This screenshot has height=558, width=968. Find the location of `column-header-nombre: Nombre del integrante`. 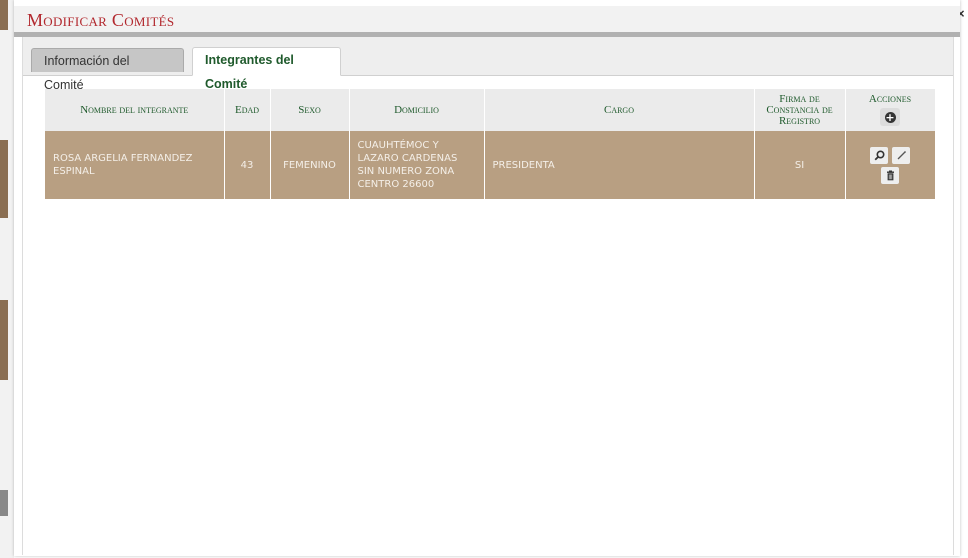

column-header-nombre: Nombre del integrante is located at coordinates (135, 110).